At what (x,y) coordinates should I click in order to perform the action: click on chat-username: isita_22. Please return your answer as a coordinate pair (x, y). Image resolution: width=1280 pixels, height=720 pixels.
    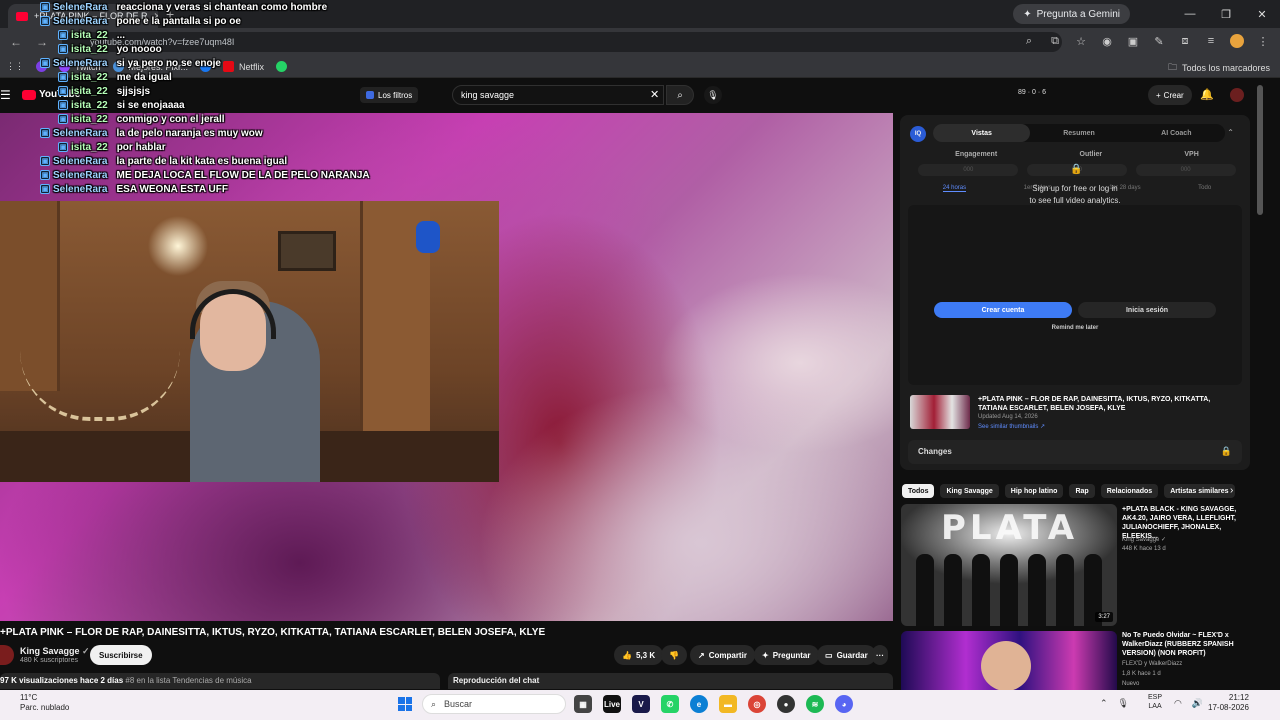
    Looking at the image, I should click on (89, 49).